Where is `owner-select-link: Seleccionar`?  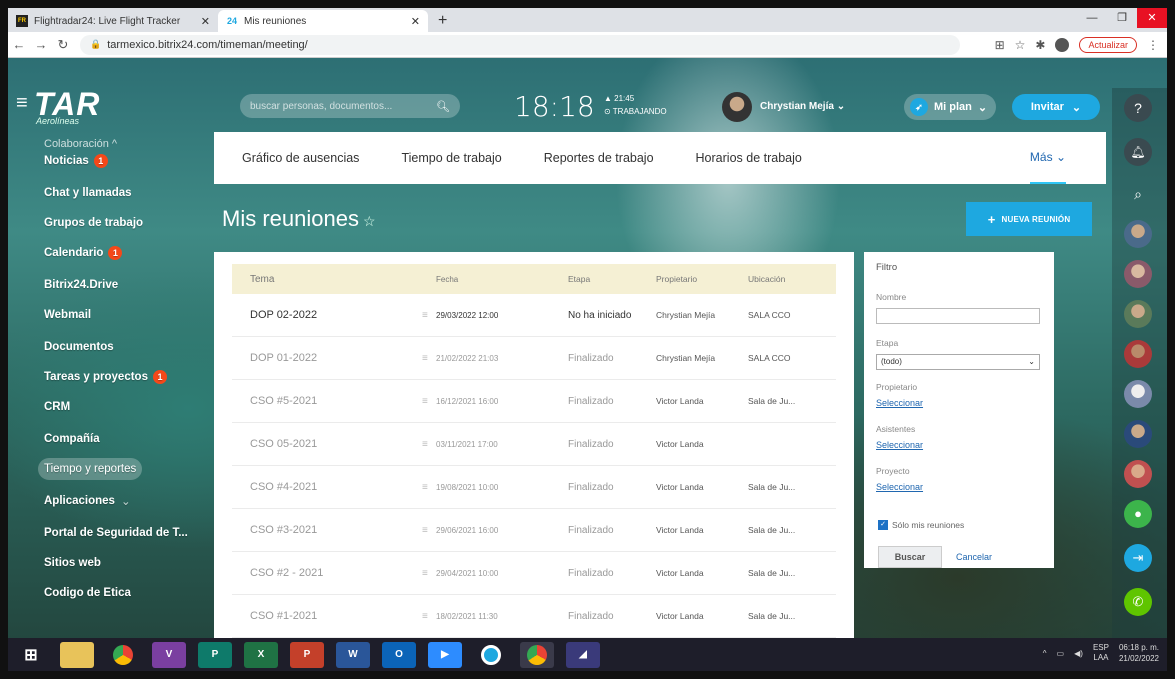
owner-select-link: Seleccionar is located at coordinates (899, 403).